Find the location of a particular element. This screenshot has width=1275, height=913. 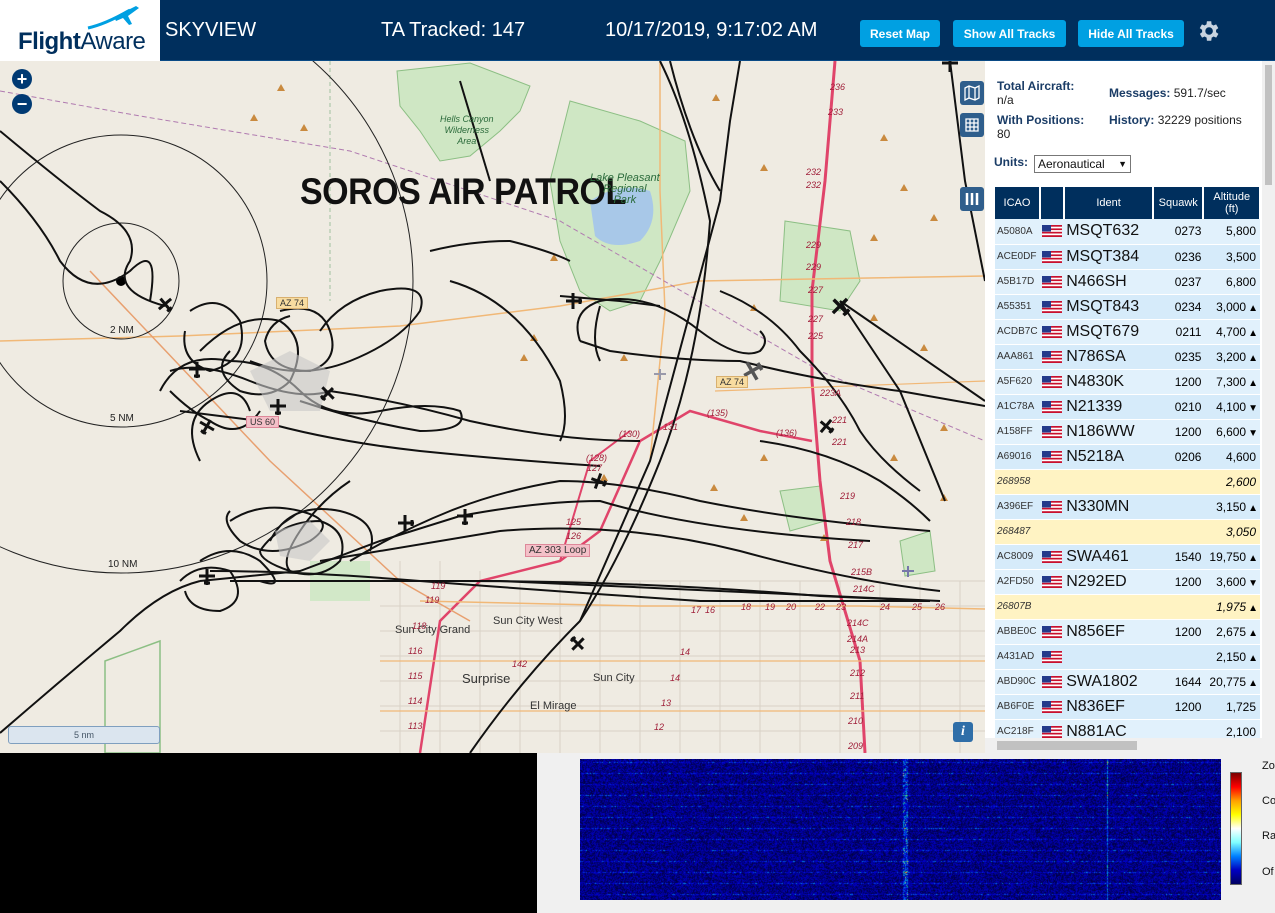

zoom-out-button: − is located at coordinates (22, 104).